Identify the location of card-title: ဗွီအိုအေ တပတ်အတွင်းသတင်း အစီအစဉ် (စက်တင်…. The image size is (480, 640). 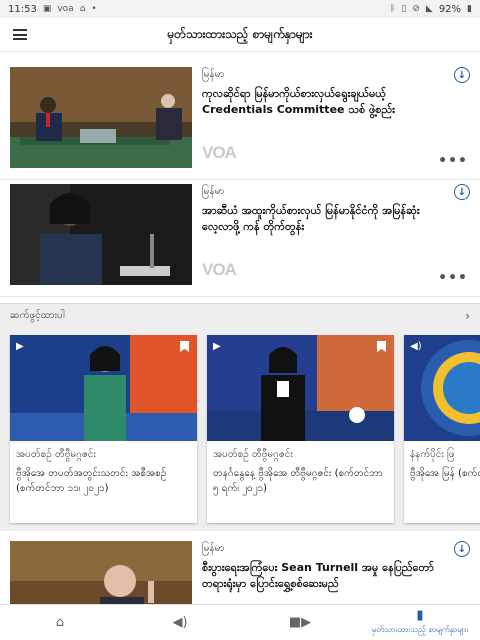
(103, 481).